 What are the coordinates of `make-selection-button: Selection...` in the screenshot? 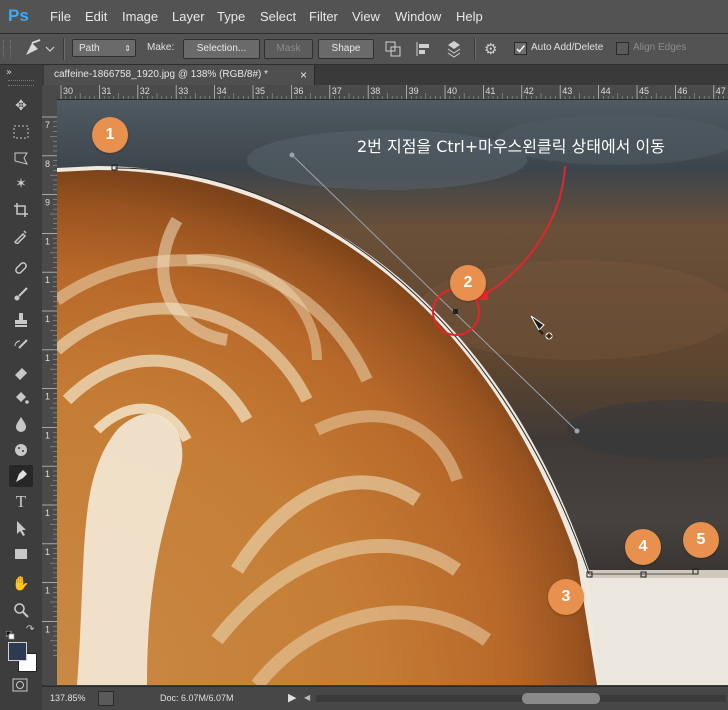 It's located at (221, 49).